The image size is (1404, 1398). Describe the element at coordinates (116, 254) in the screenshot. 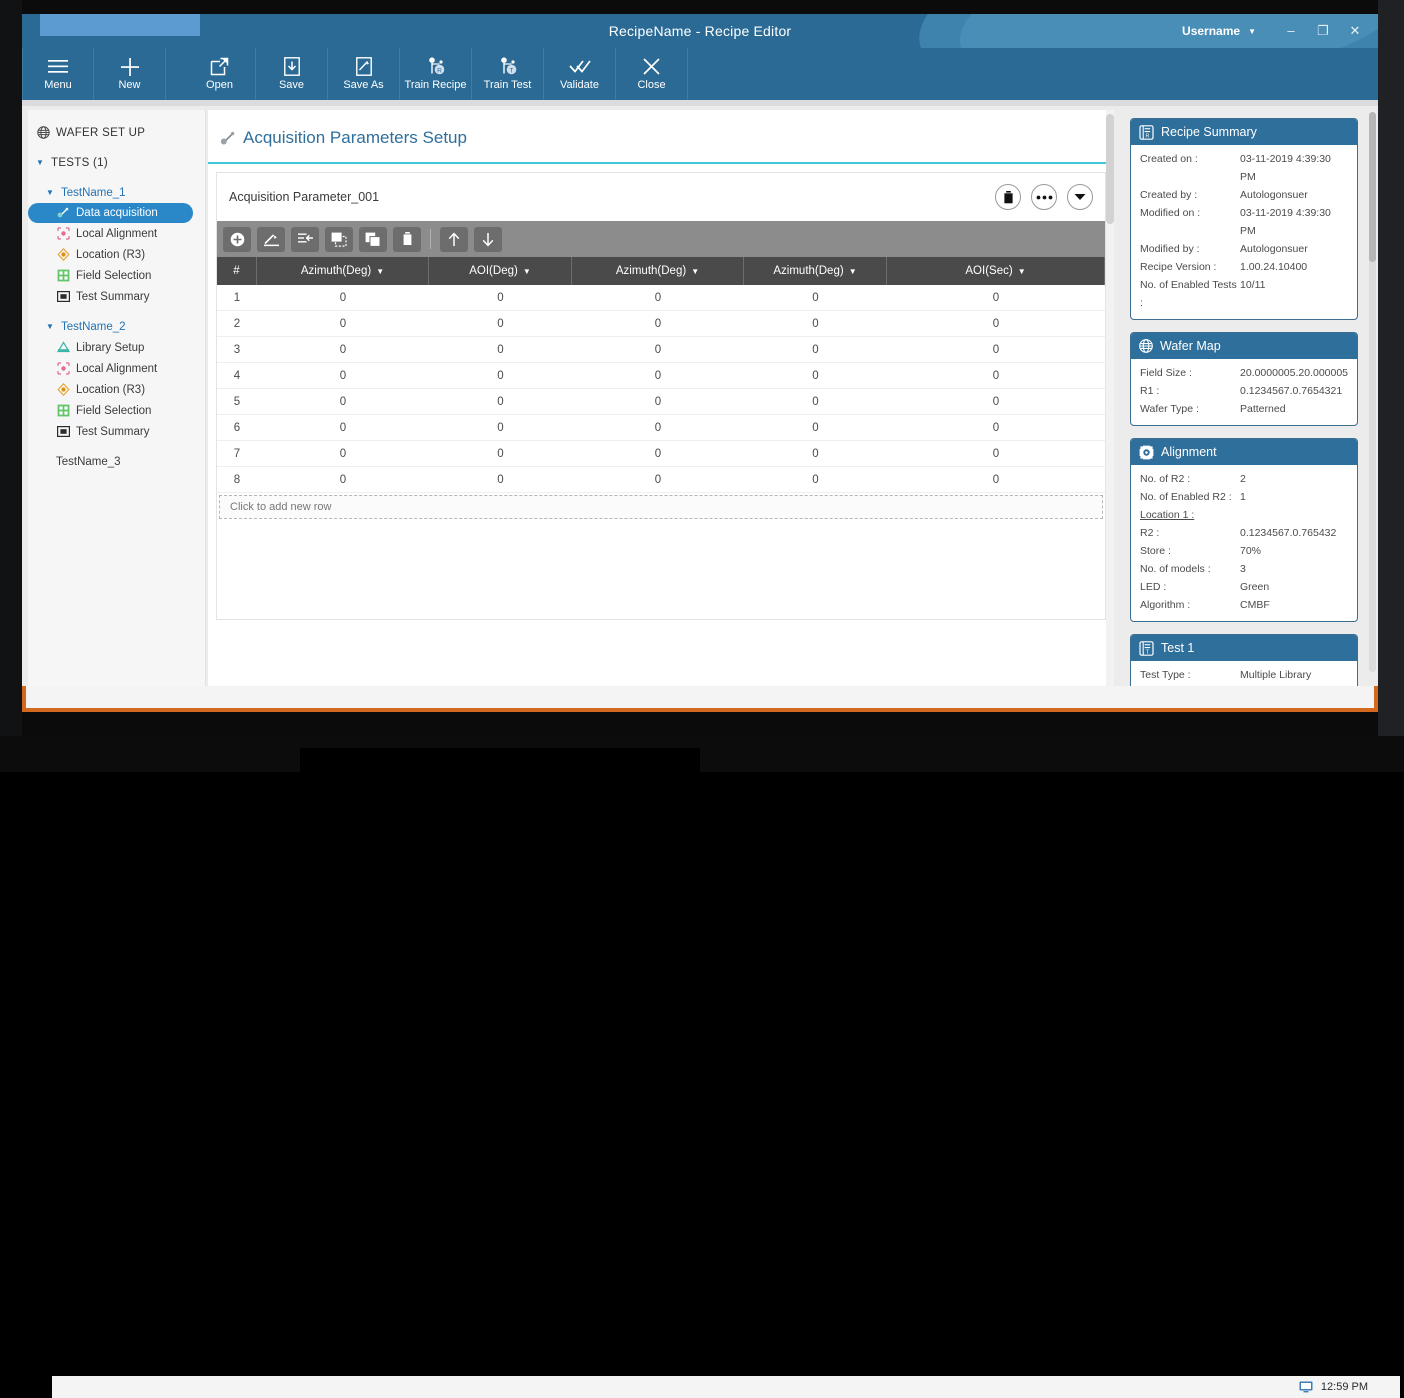

I see `sidebar-item-location-r3-1: Location (R3)` at that location.